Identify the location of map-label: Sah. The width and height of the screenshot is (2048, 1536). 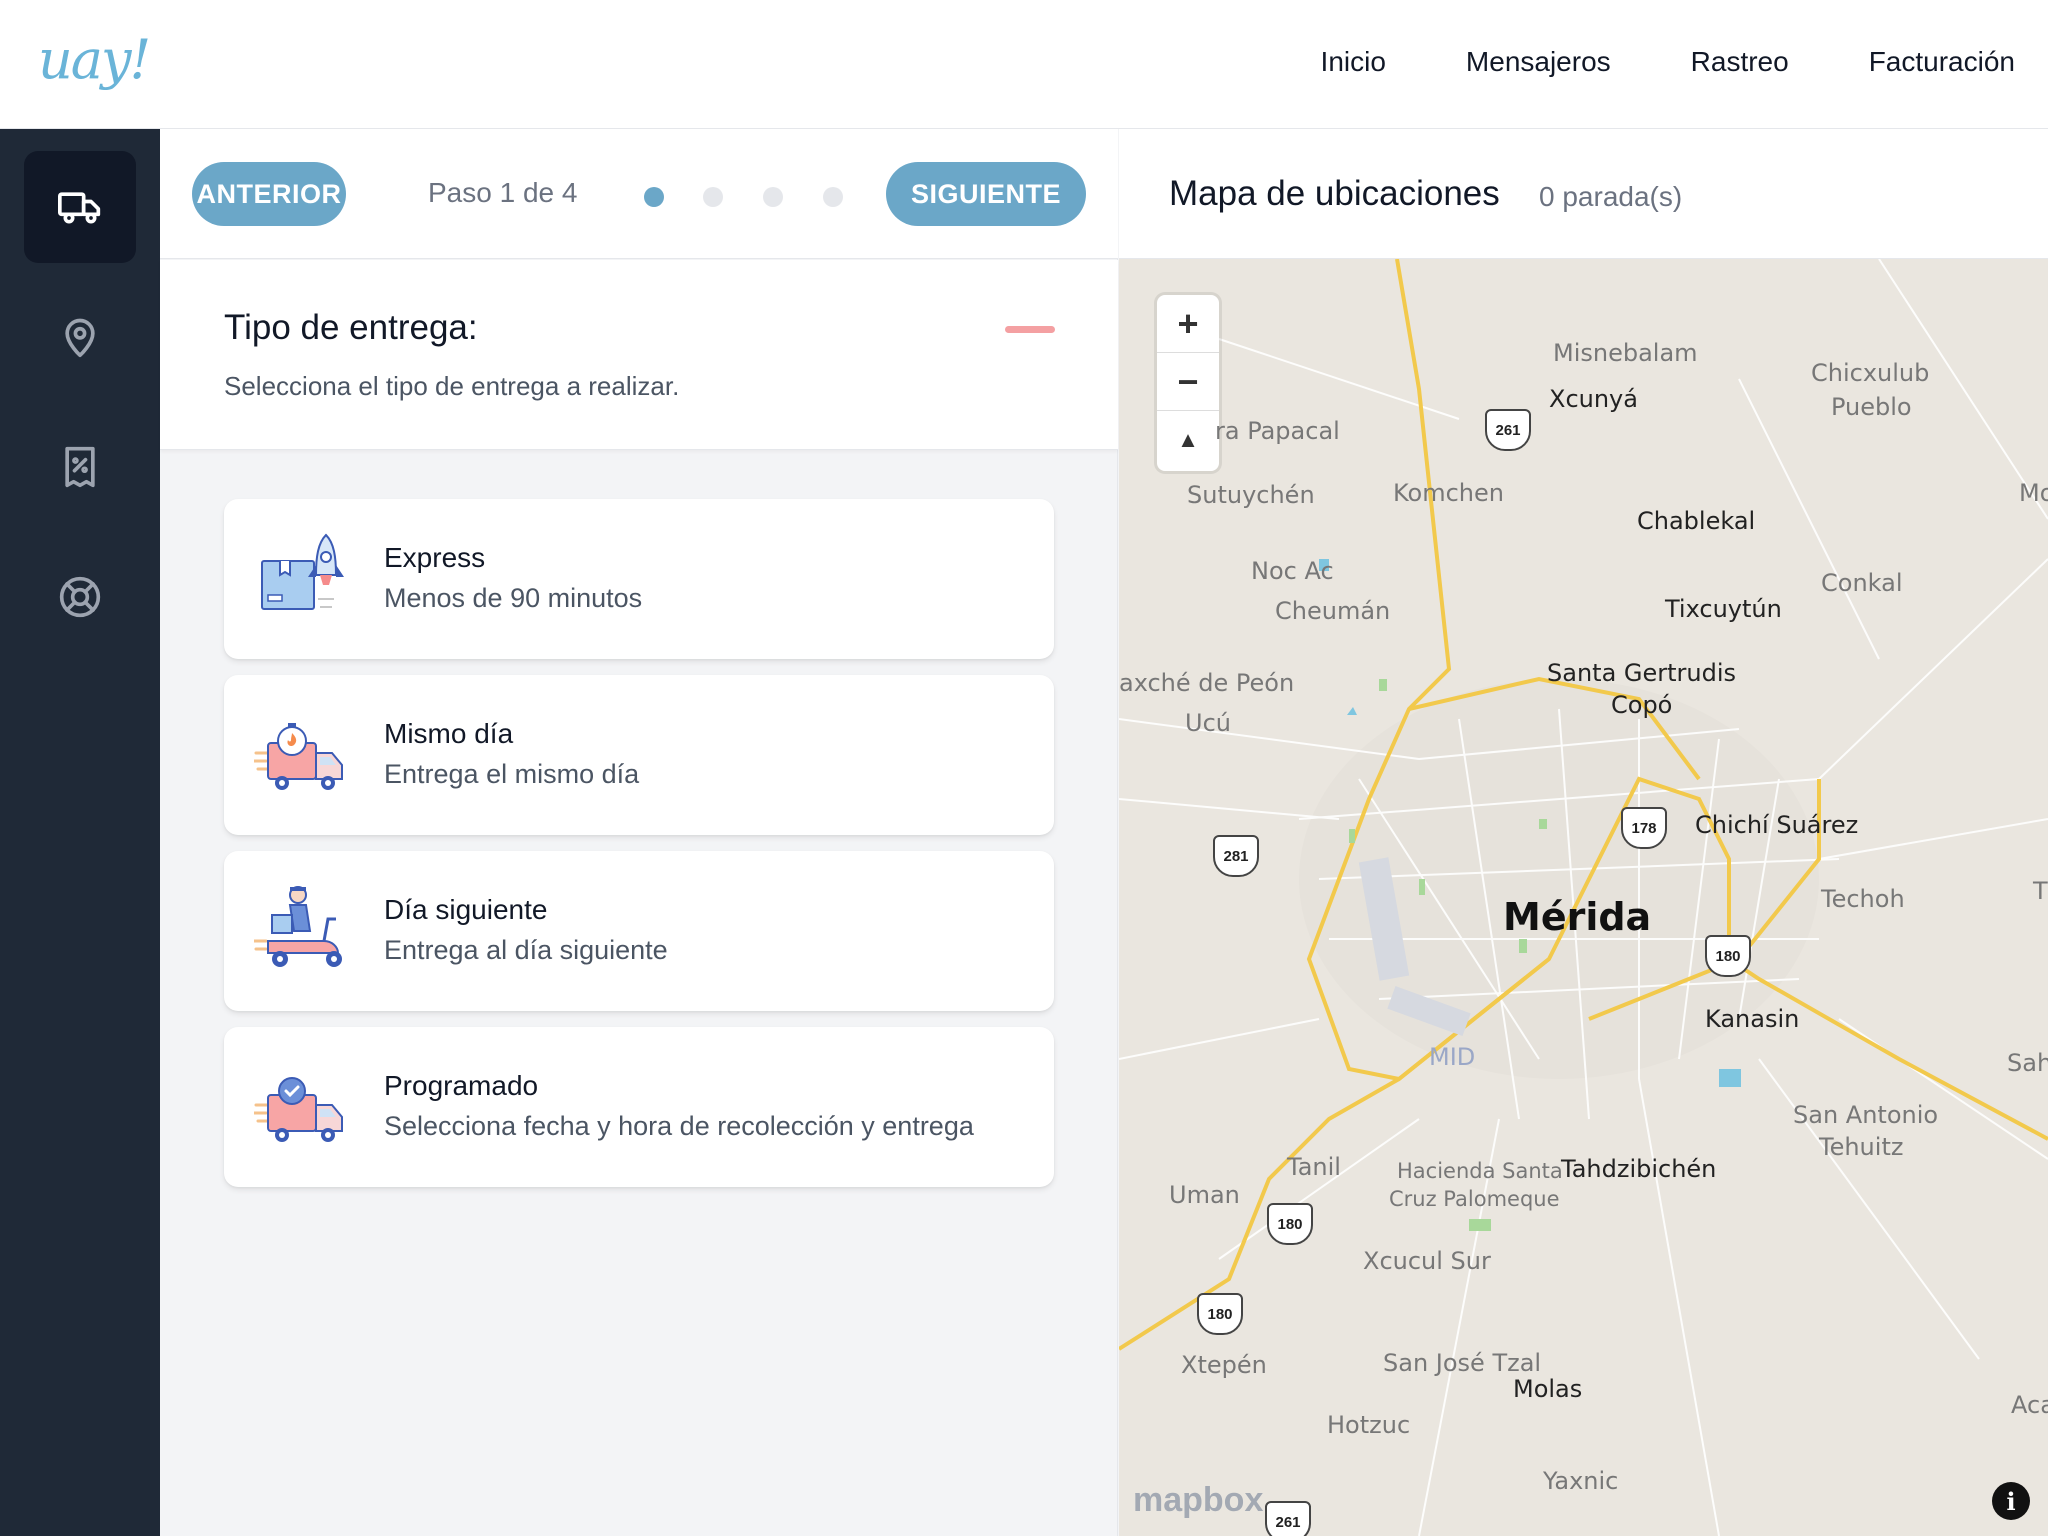
(2027, 1063).